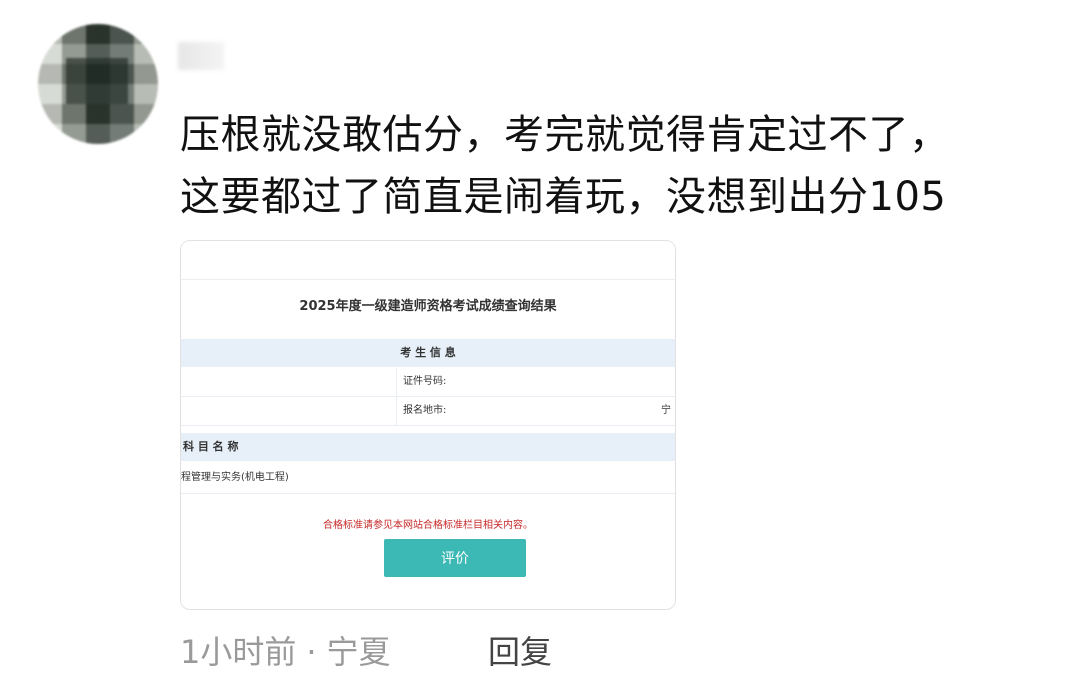 This screenshot has height=694, width=1080. I want to click on comment-line-2: 这要都过了简直是闹着玩，没想到出分105, so click(563, 197).